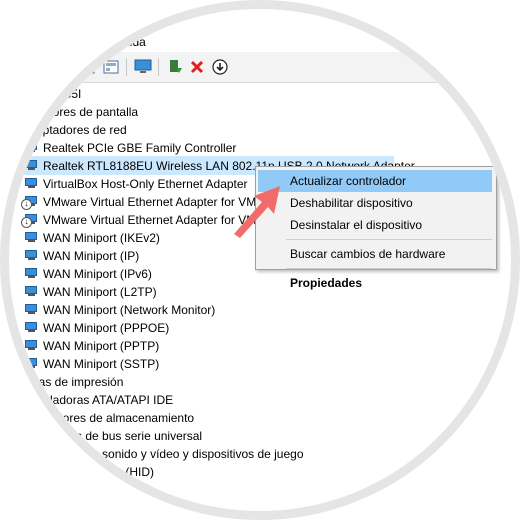 The height and width of the screenshot is (520, 520). What do you see at coordinates (101, 346) in the screenshot?
I see `tree-item-label: WAN Miniport (PPTP)` at bounding box center [101, 346].